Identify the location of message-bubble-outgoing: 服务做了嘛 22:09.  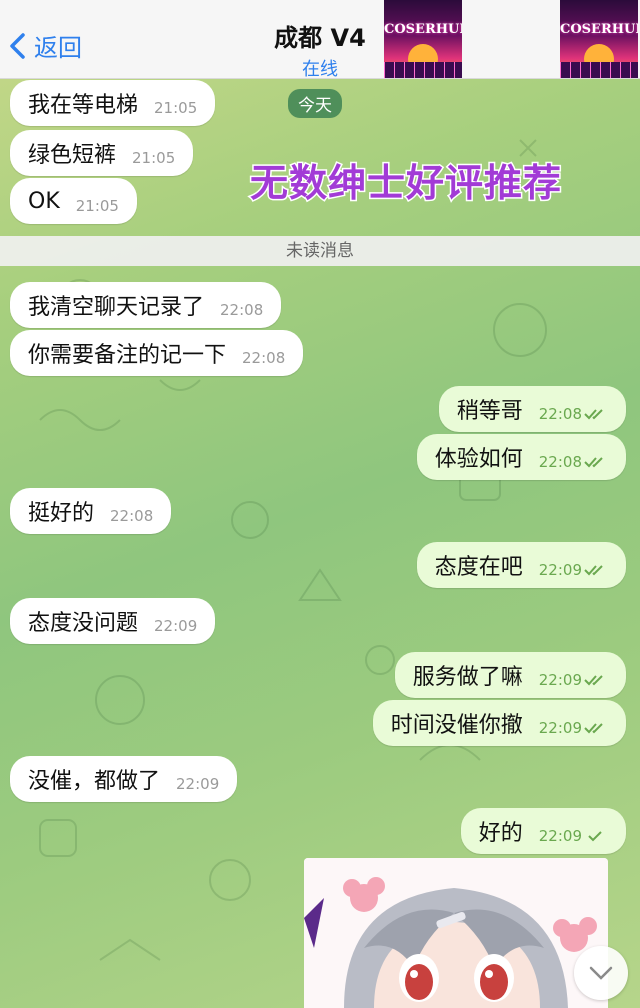
(510, 675).